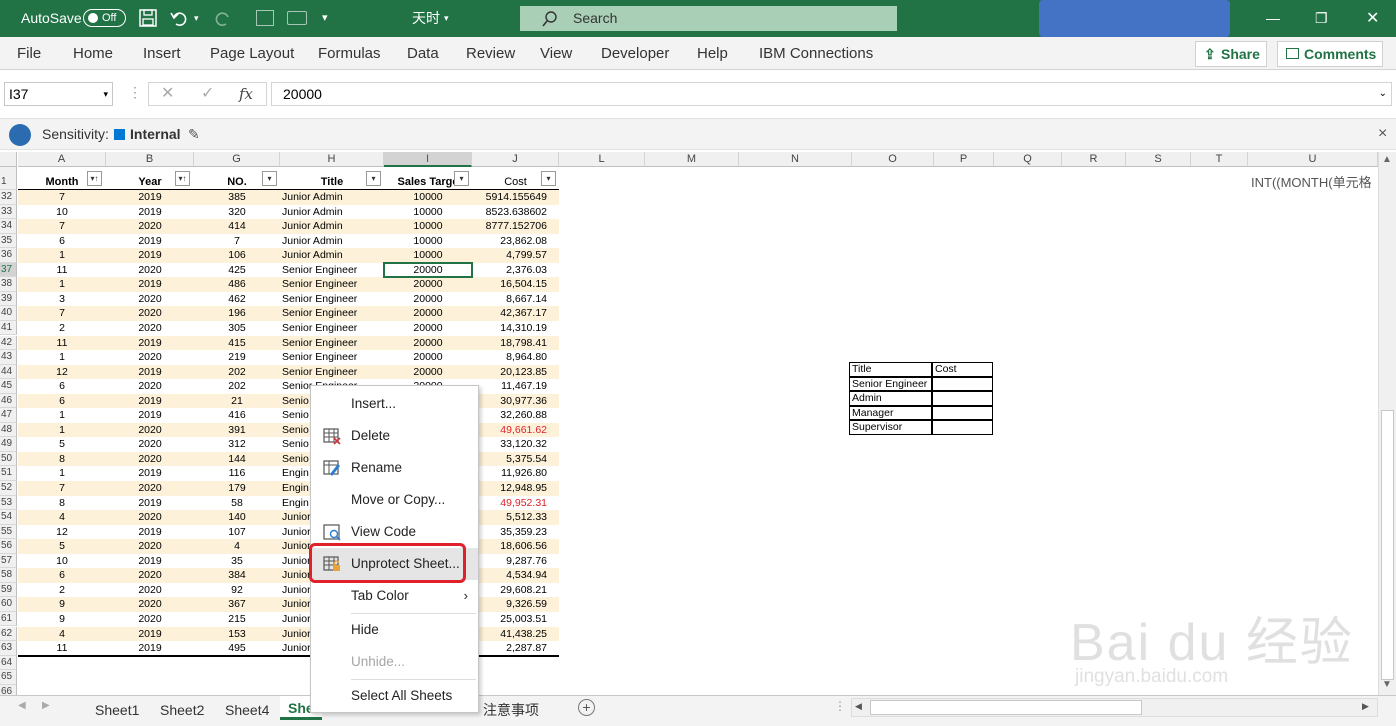 This screenshot has width=1396, height=726. What do you see at coordinates (8, 444) in the screenshot?
I see `row-header-49: 49` at bounding box center [8, 444].